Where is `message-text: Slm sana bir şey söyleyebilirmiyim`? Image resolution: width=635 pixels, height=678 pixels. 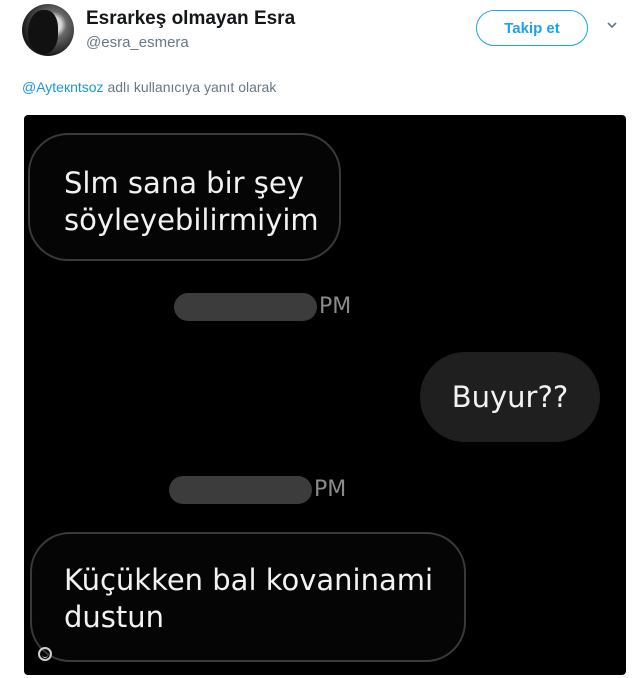
message-text: Slm sana bir şey söyleyebilirmiyim is located at coordinates (191, 201).